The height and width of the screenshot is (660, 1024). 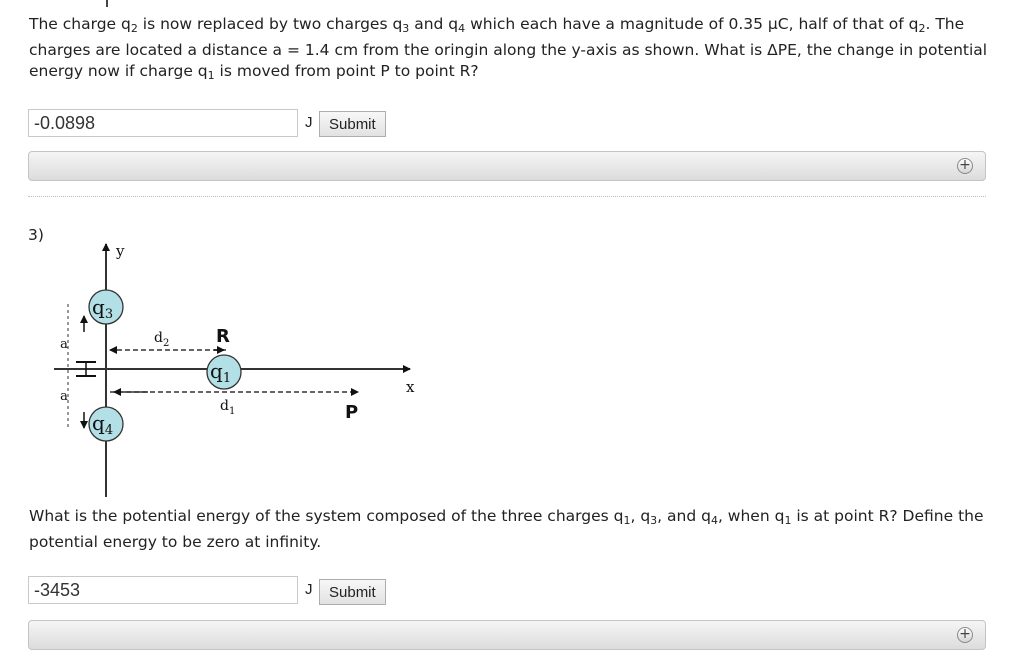 What do you see at coordinates (163, 590) in the screenshot?
I see `answer-input-part3` at bounding box center [163, 590].